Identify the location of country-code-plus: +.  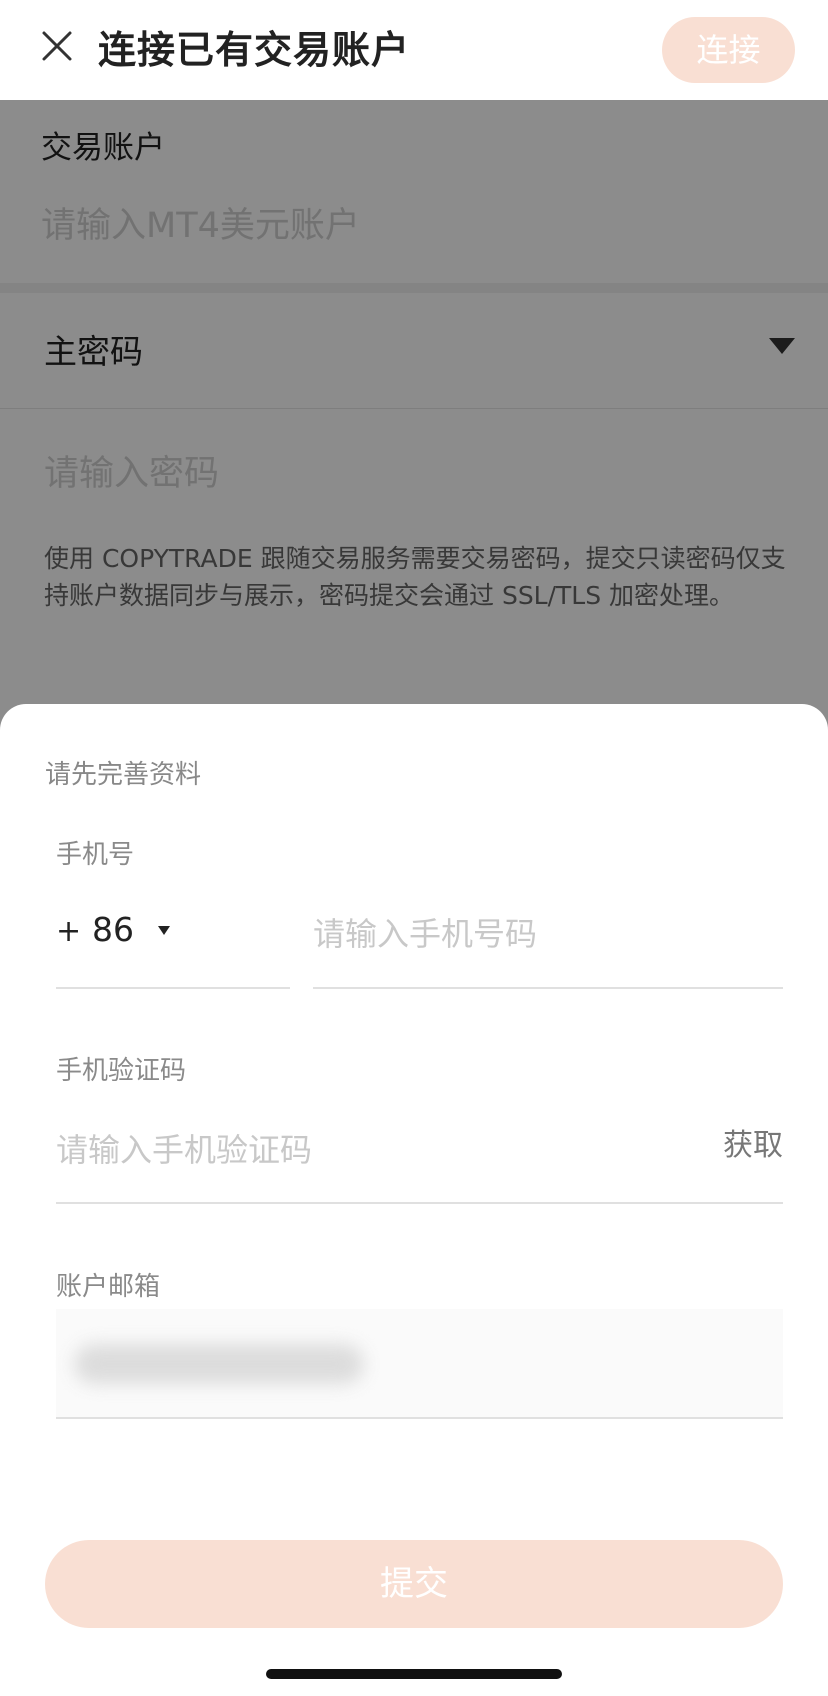
(69, 931).